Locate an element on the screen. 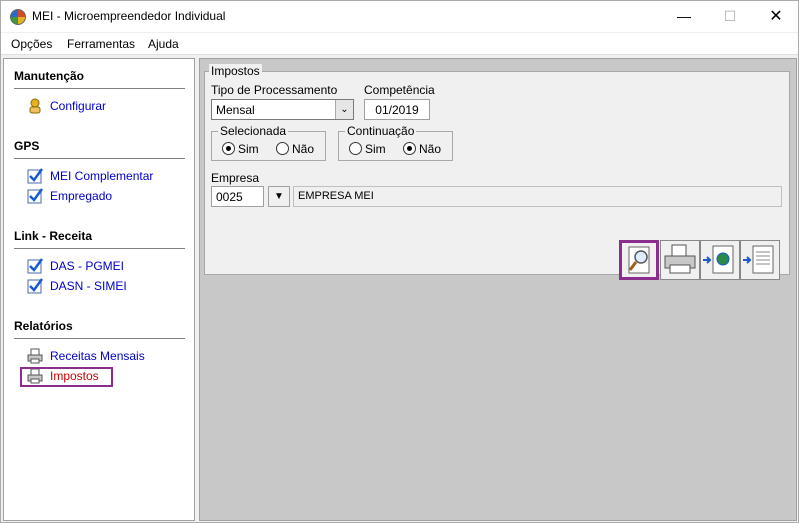 The width and height of the screenshot is (799, 523). section-title-relatorios: Relatórios is located at coordinates (43, 326).